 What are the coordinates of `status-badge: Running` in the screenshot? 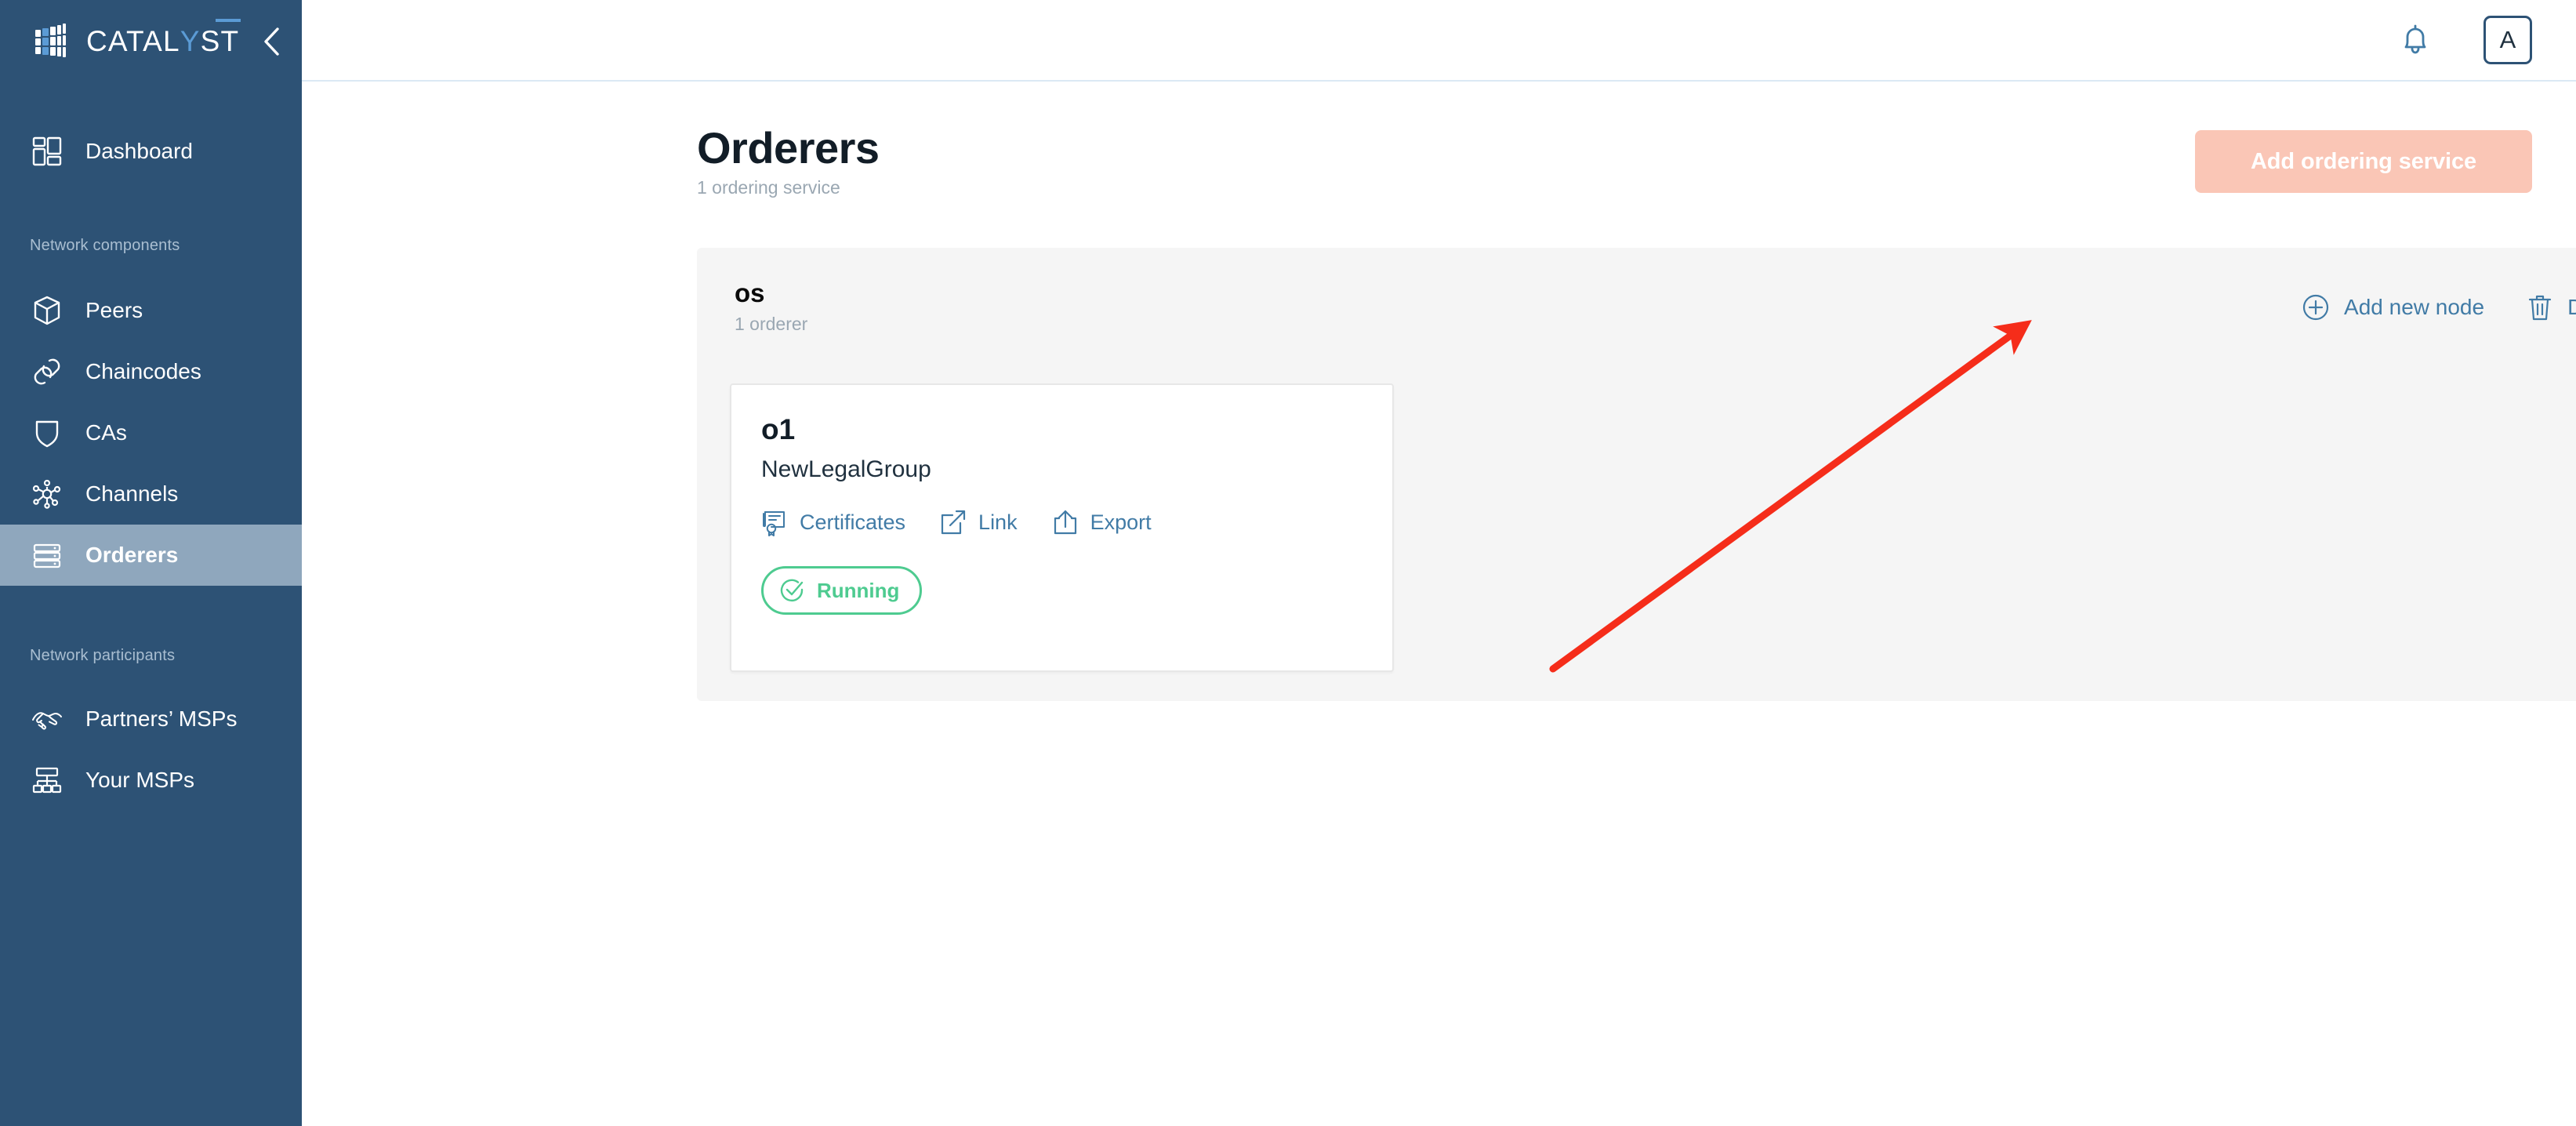 It's located at (842, 590).